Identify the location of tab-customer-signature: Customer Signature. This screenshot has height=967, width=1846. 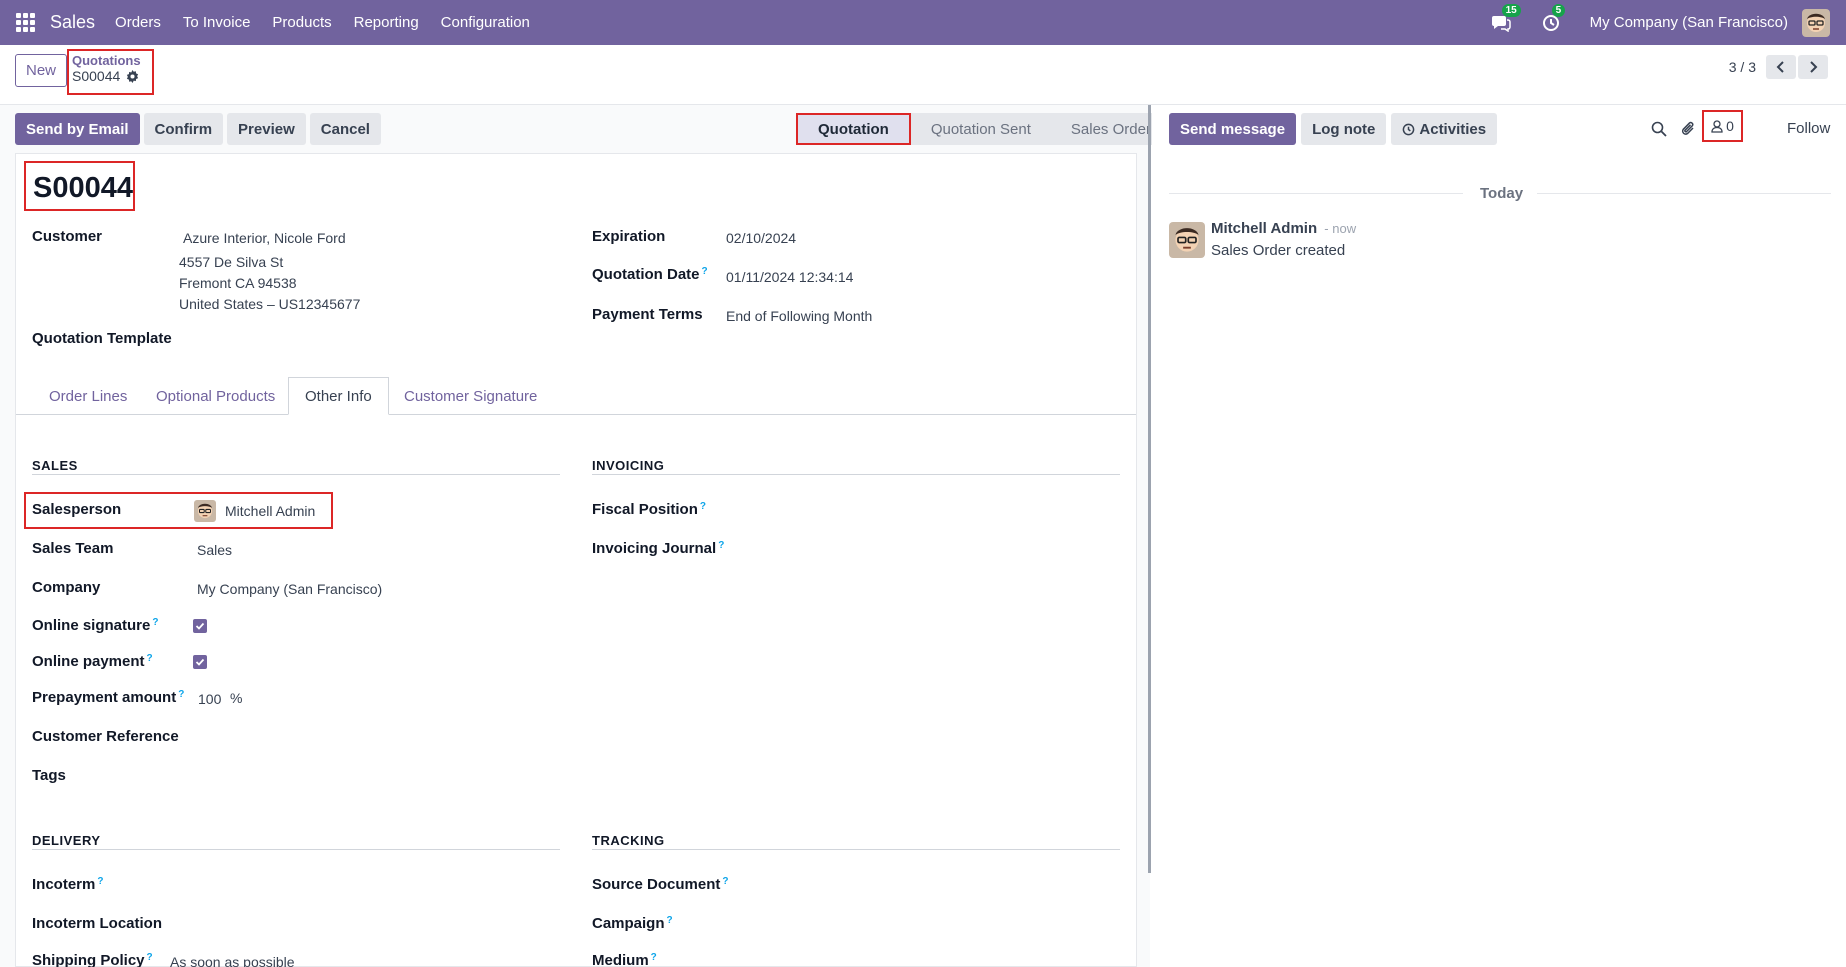
(470, 396).